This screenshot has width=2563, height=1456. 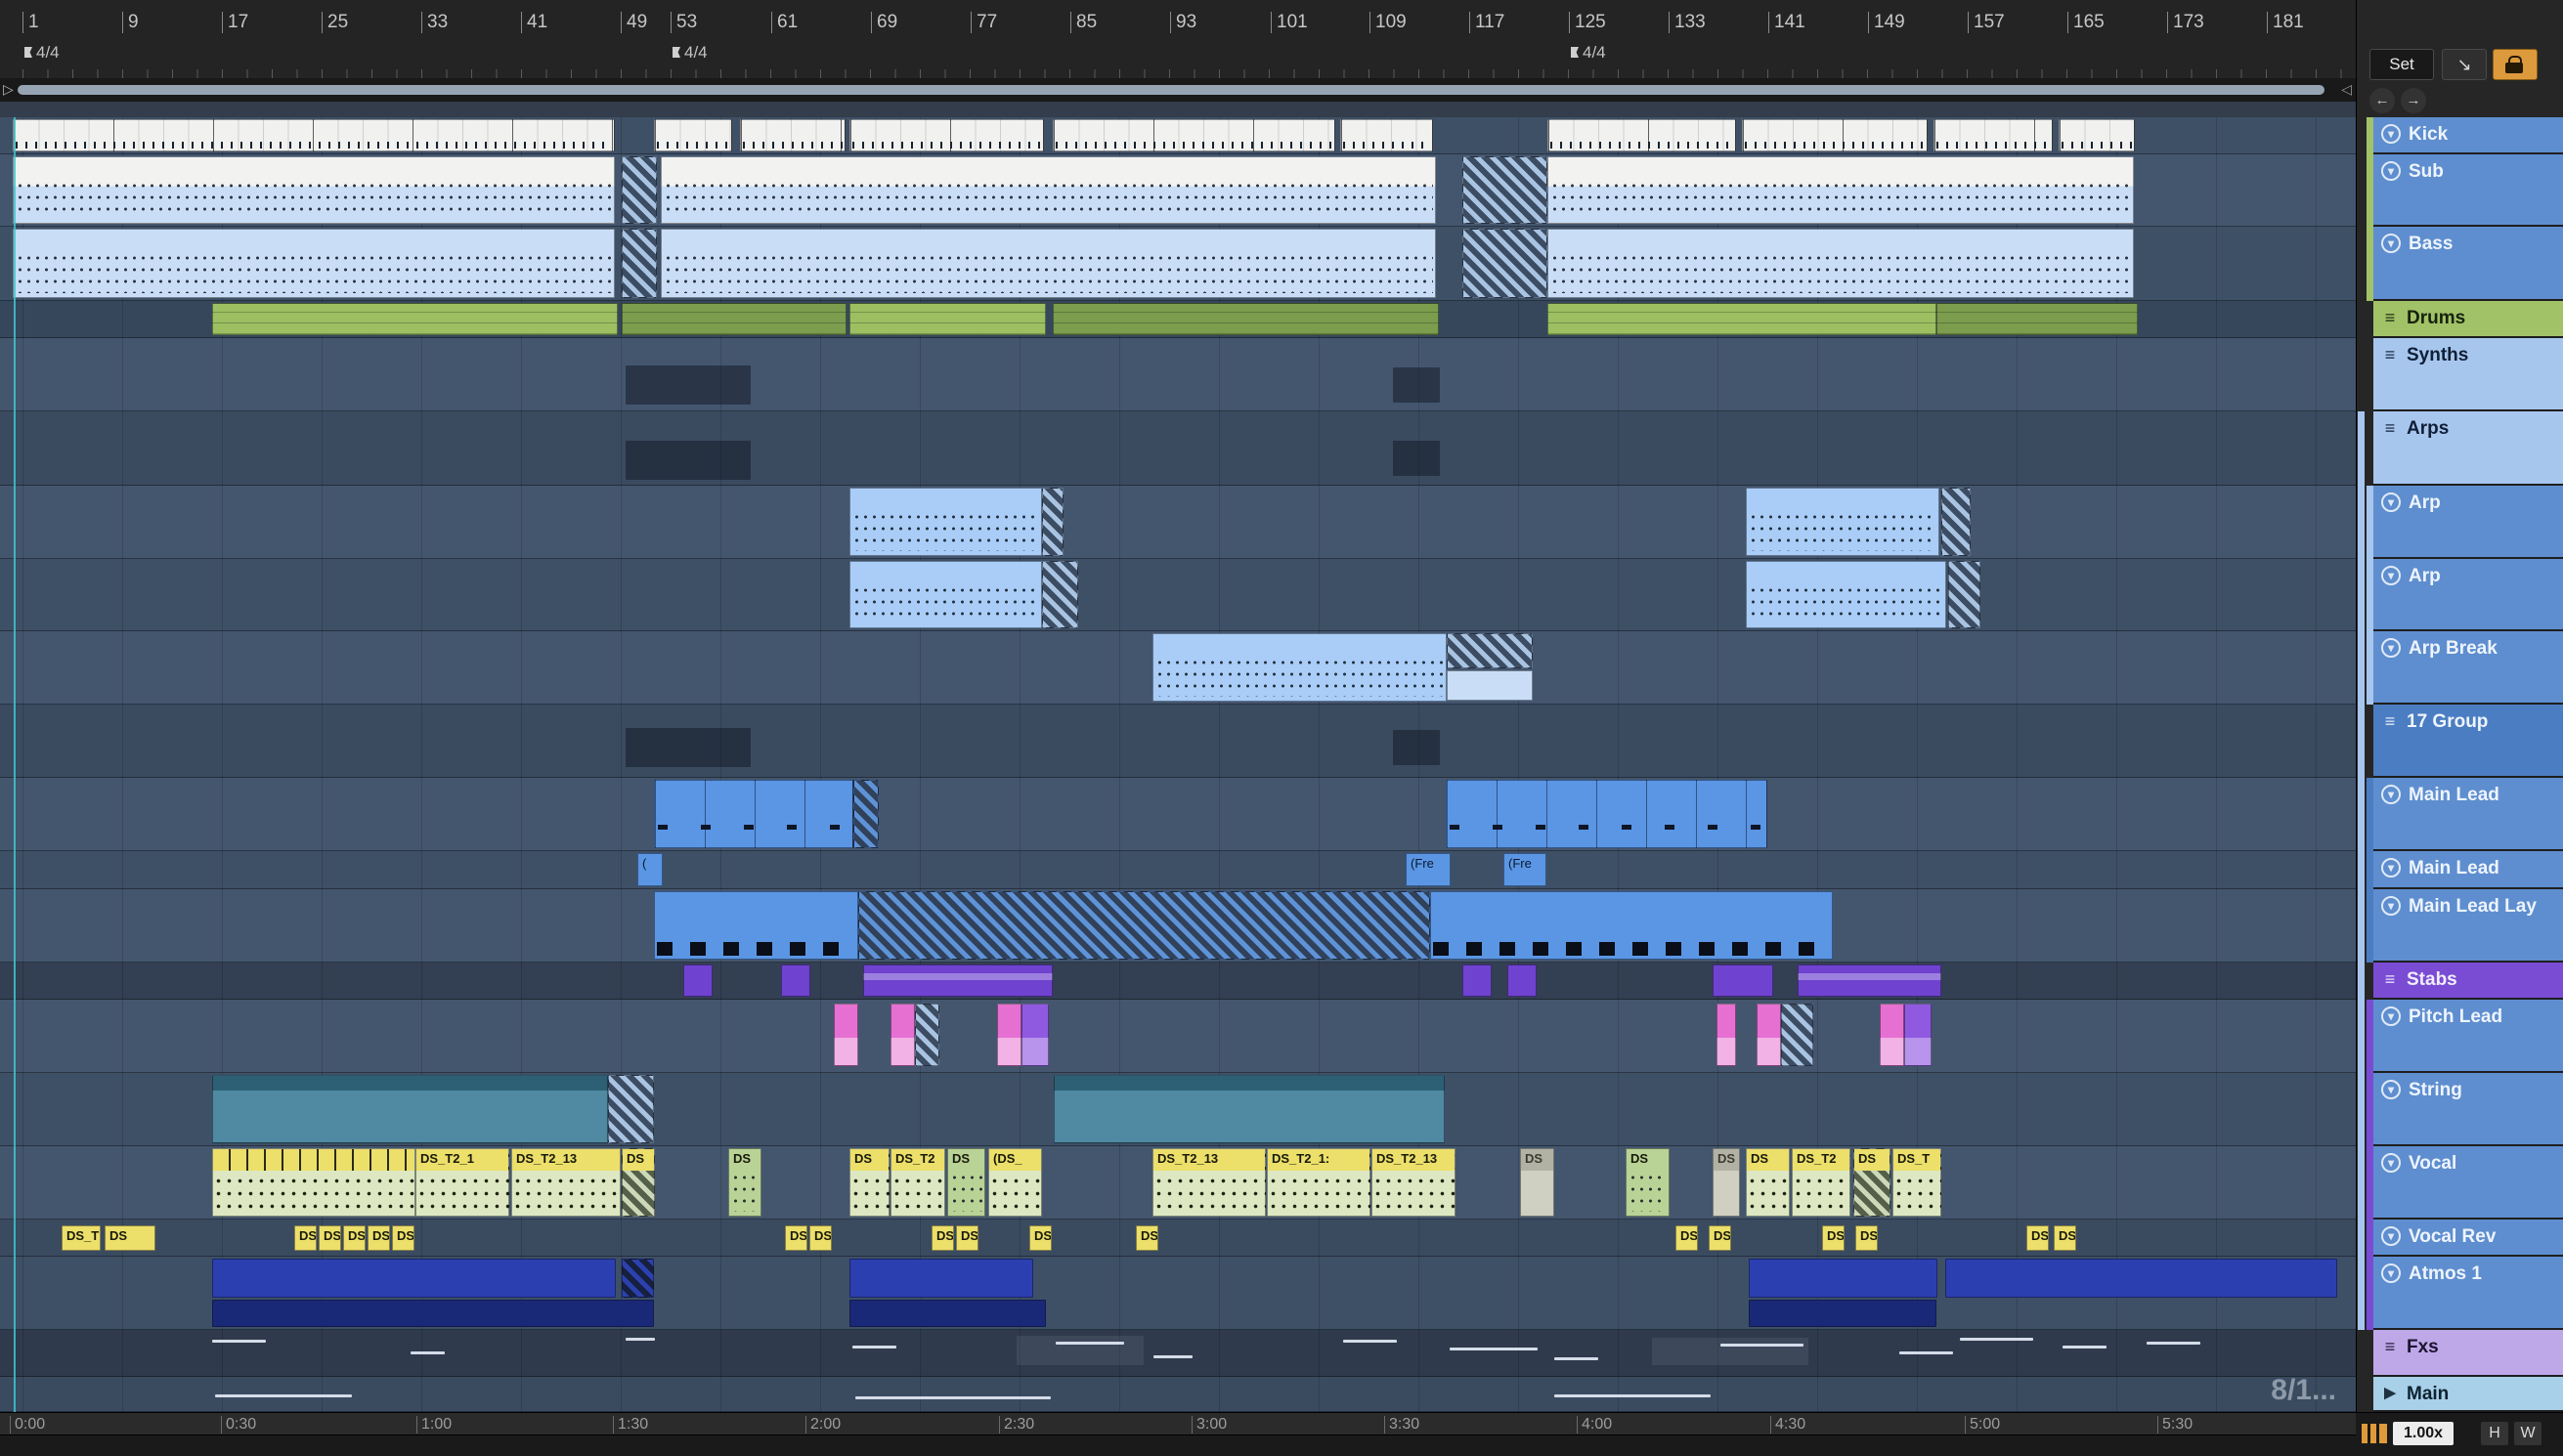 What do you see at coordinates (2468, 448) in the screenshot?
I see `track-header-arps: ≡ Arps` at bounding box center [2468, 448].